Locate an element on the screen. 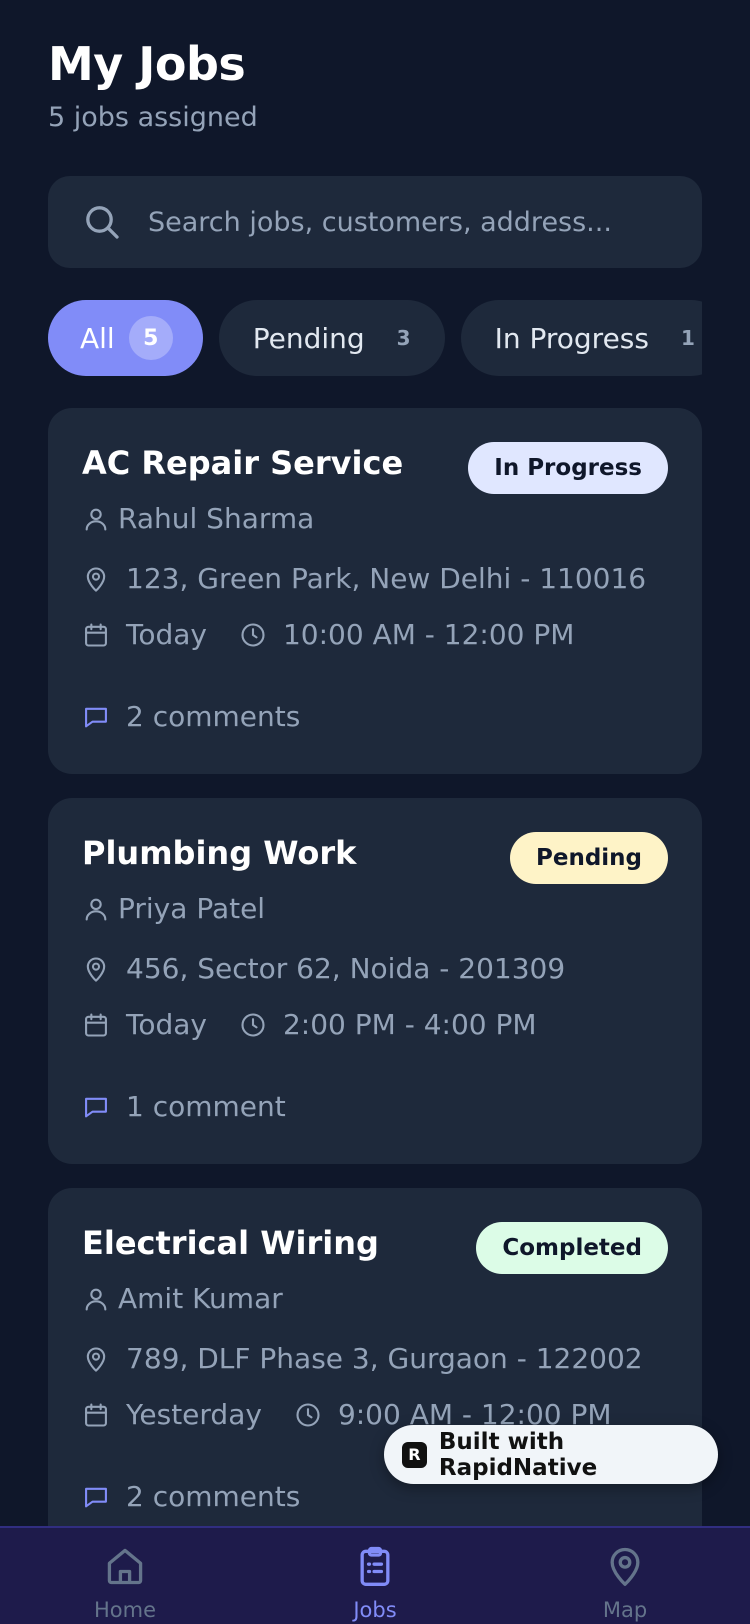 The width and height of the screenshot is (750, 1624). schedule-row: Today 10:00 AM - 12:00 PM is located at coordinates (328, 634).